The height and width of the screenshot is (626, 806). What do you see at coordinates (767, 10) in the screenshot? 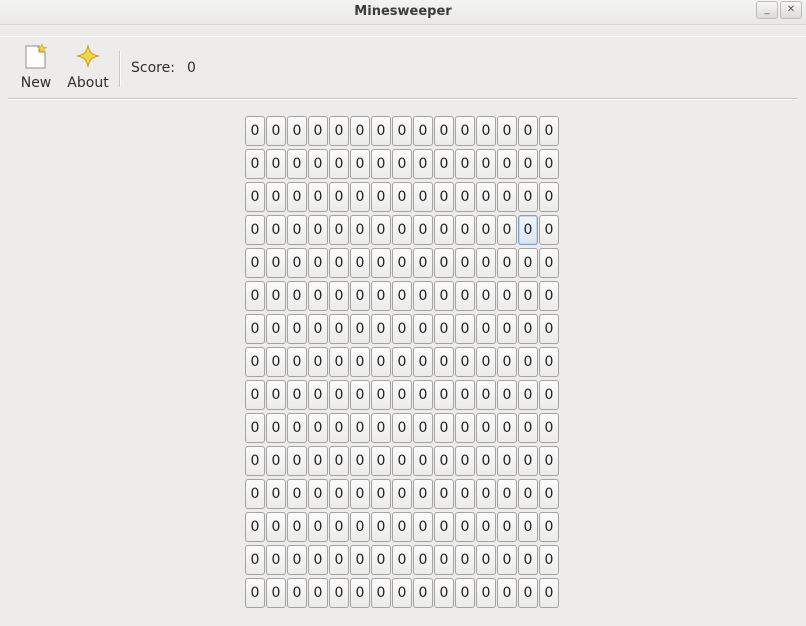
I see `minimize-button: _` at bounding box center [767, 10].